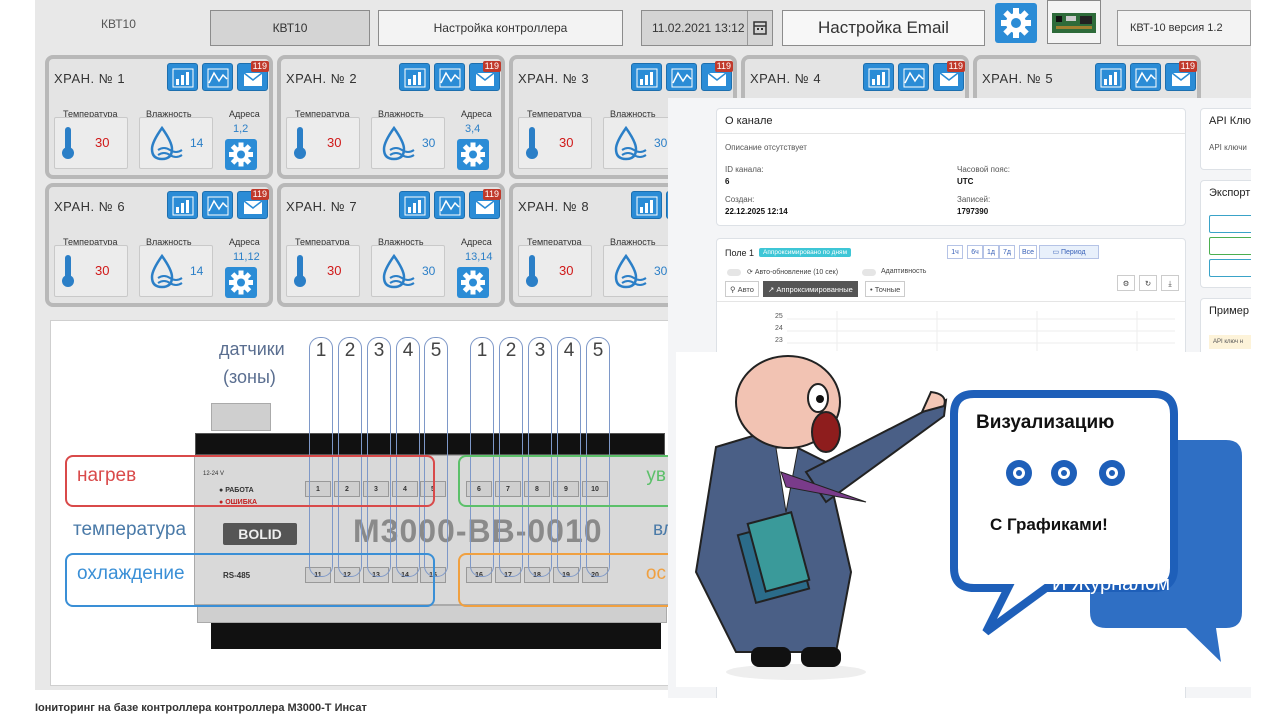 This screenshot has height=720, width=1280. What do you see at coordinates (1148, 283) in the screenshot?
I see `refresh-icon-button: ↻` at bounding box center [1148, 283].